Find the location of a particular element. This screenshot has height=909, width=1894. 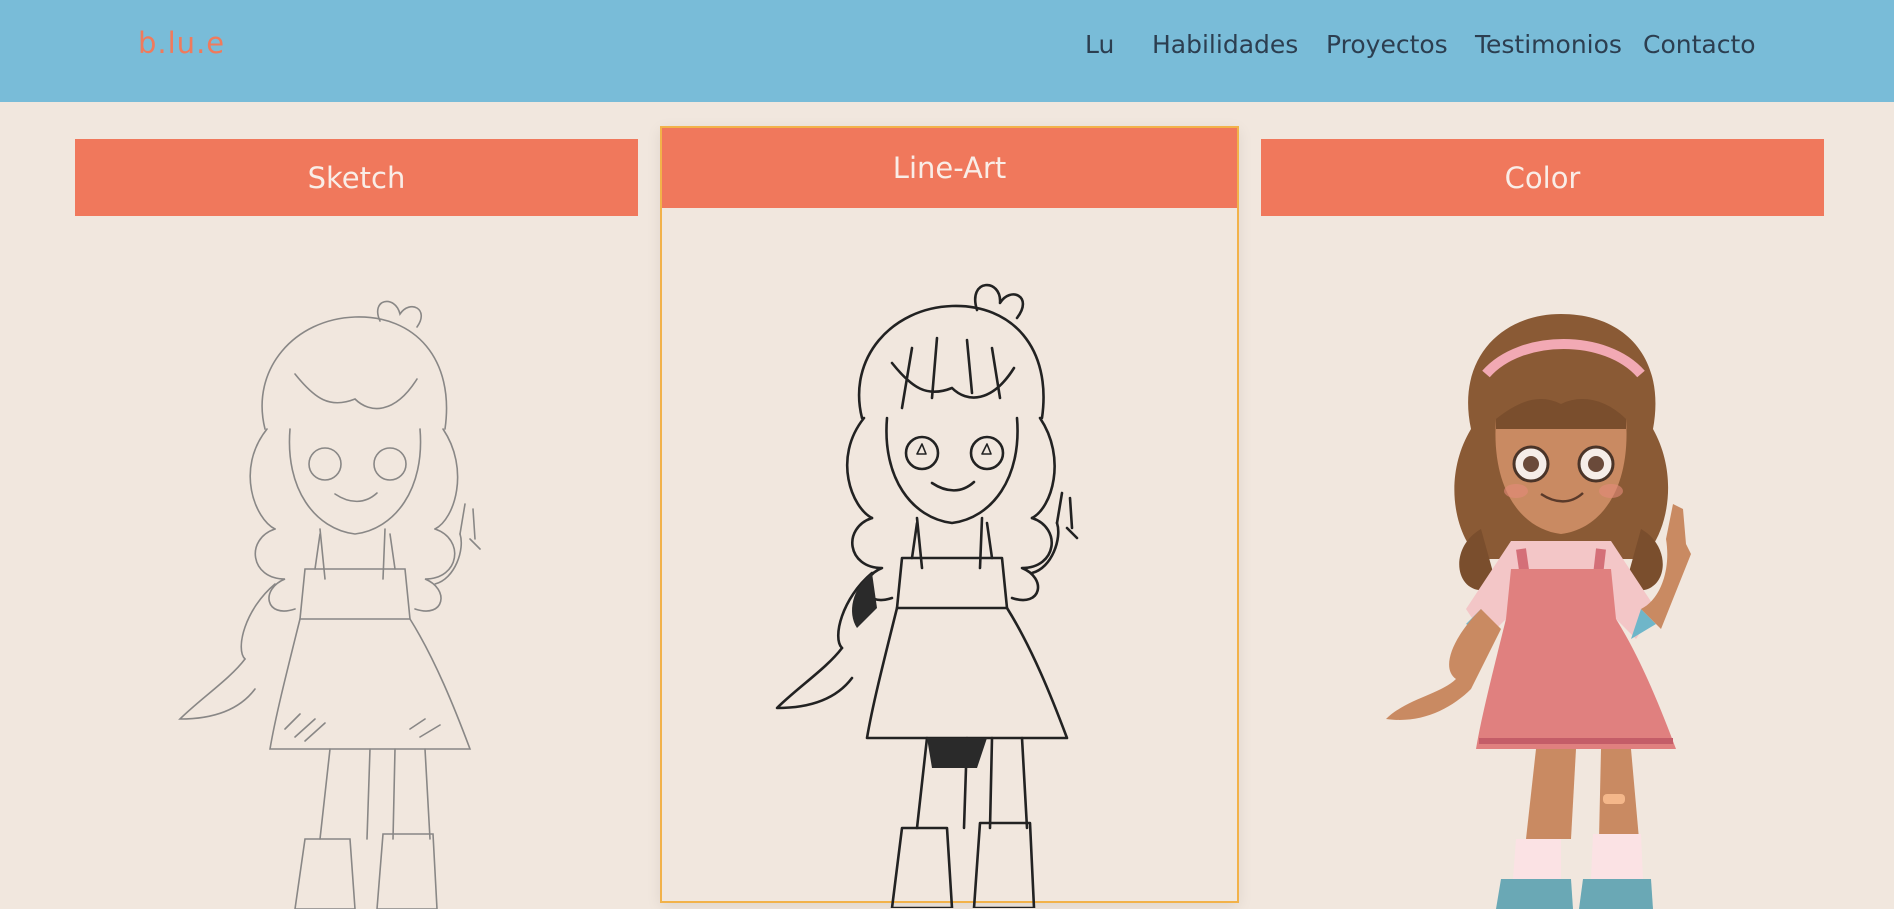

nav-link-contacto: Contacto is located at coordinates (1699, 44).